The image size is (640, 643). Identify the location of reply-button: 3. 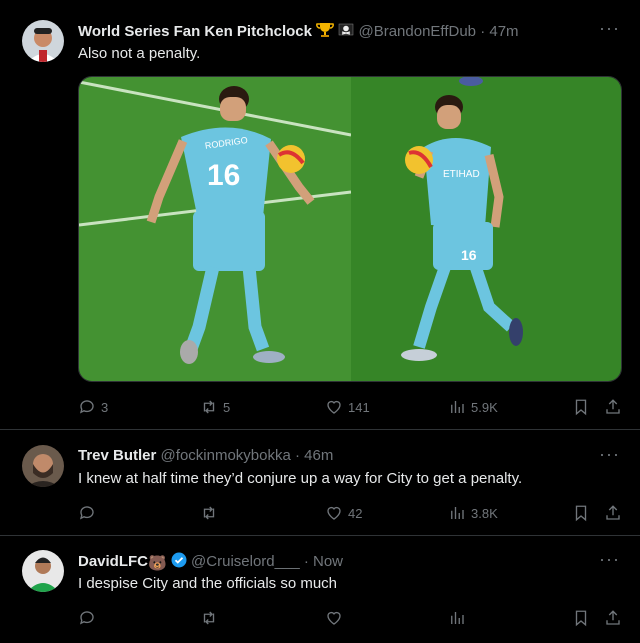
(93, 407).